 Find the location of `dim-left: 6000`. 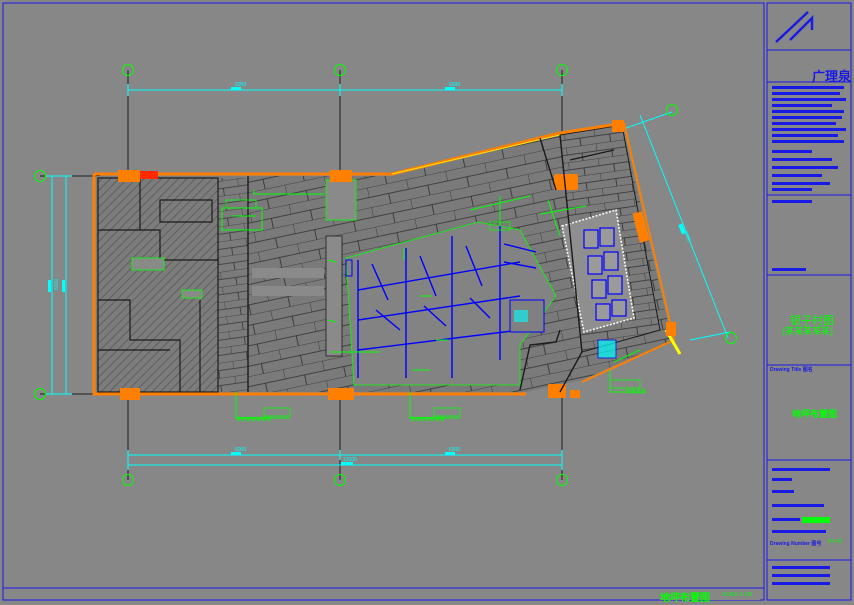

dim-left: 6000 is located at coordinates (57, 284).